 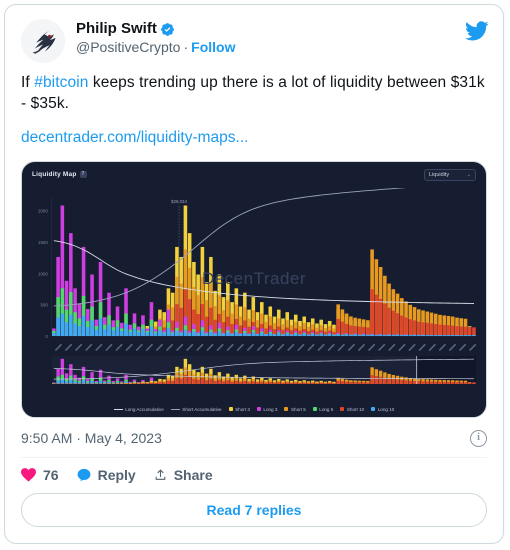 What do you see at coordinates (116, 474) in the screenshot?
I see `reply-label: Reply` at bounding box center [116, 474].